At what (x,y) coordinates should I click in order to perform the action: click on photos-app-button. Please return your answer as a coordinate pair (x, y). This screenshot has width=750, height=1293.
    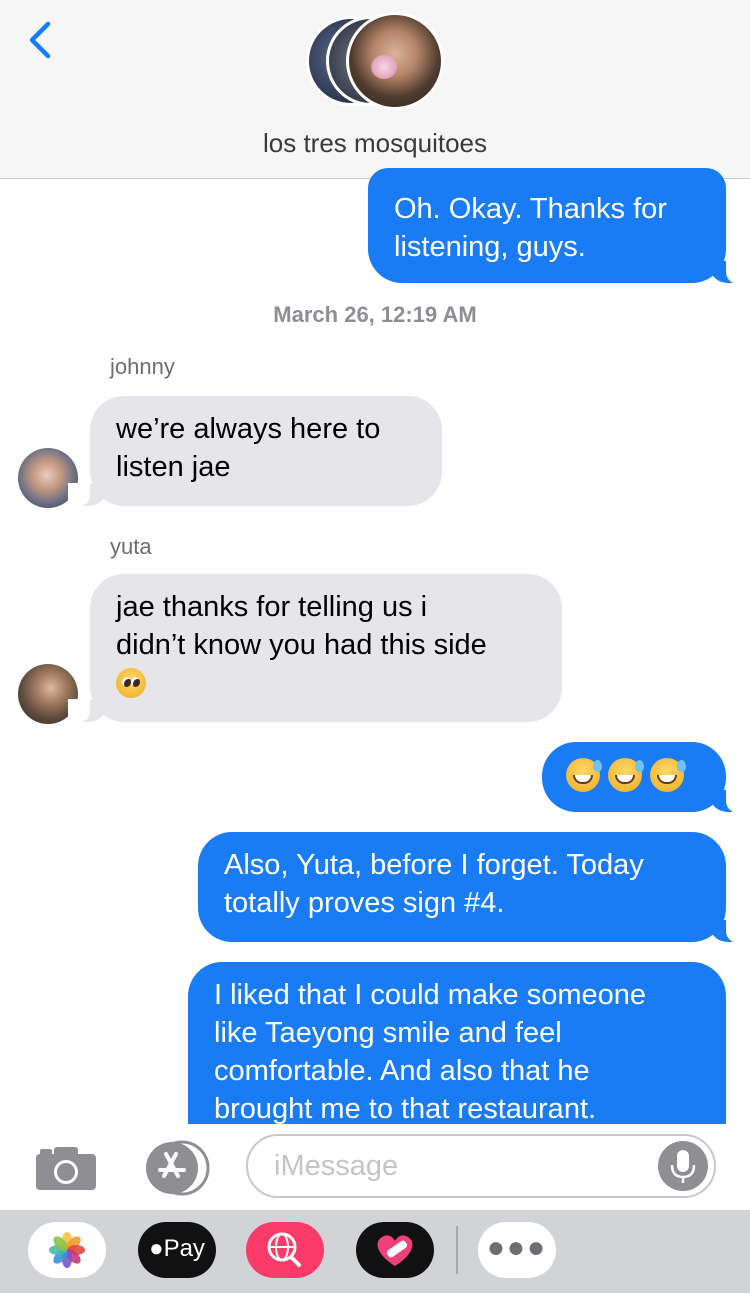
    Looking at the image, I should click on (67, 1250).